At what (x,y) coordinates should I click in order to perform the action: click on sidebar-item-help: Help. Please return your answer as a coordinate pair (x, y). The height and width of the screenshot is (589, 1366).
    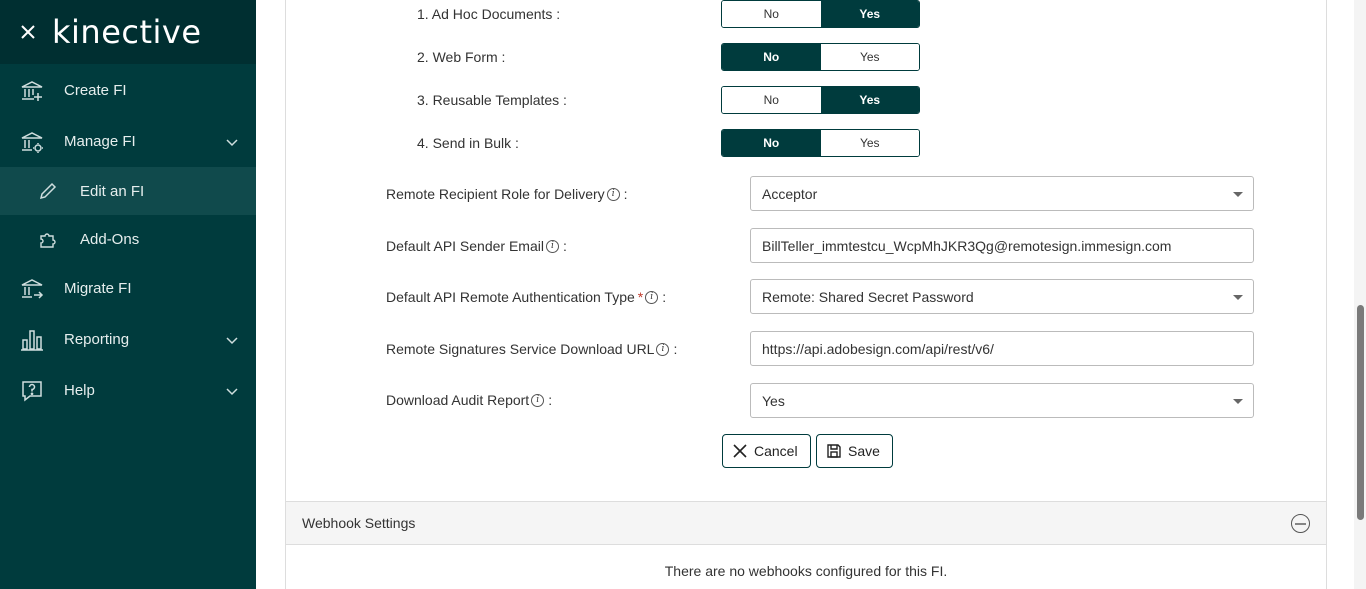
    Looking at the image, I should click on (128, 390).